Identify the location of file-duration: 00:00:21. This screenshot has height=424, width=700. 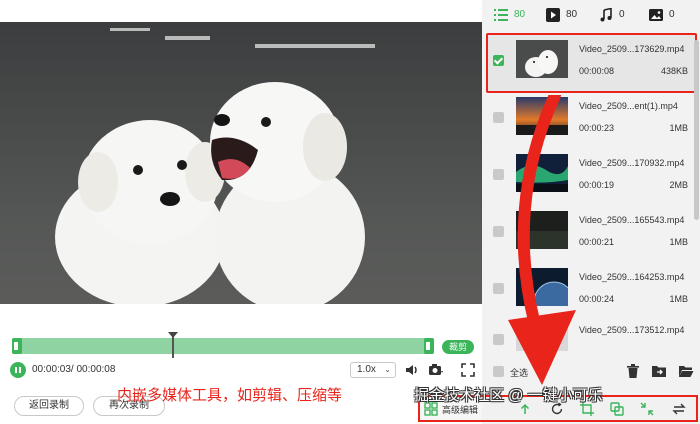
(597, 242).